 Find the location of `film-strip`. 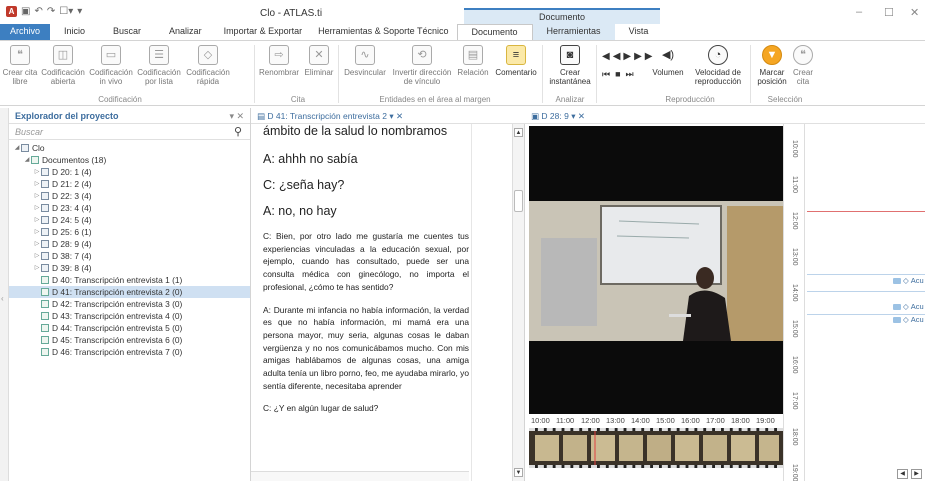

film-strip is located at coordinates (656, 448).